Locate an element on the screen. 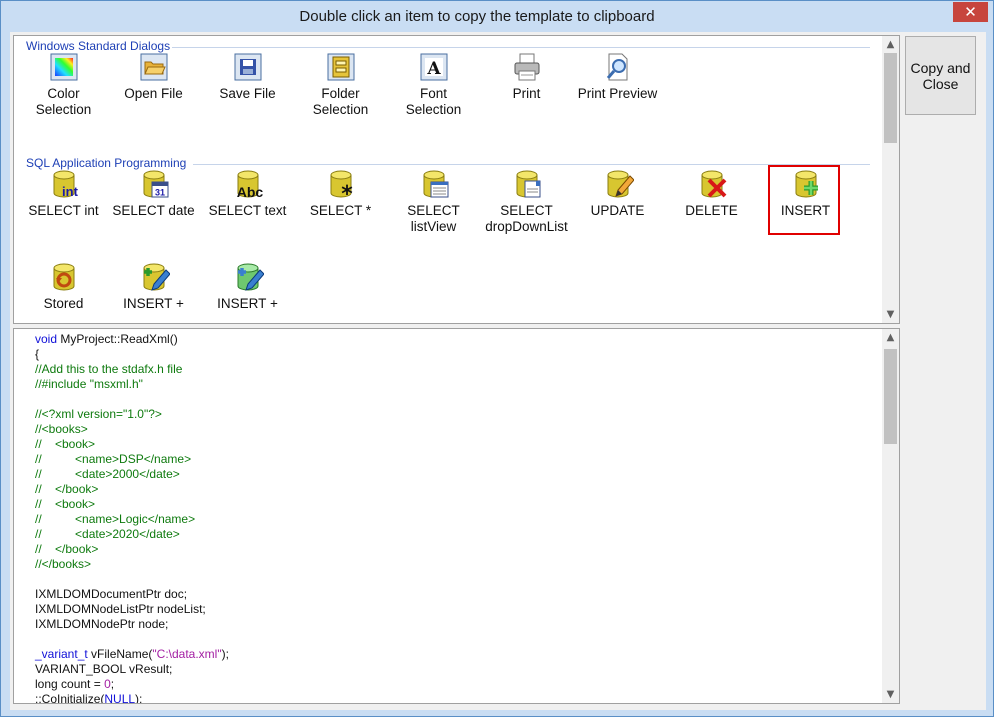  db-date-icon: 31 is located at coordinates (153, 184).